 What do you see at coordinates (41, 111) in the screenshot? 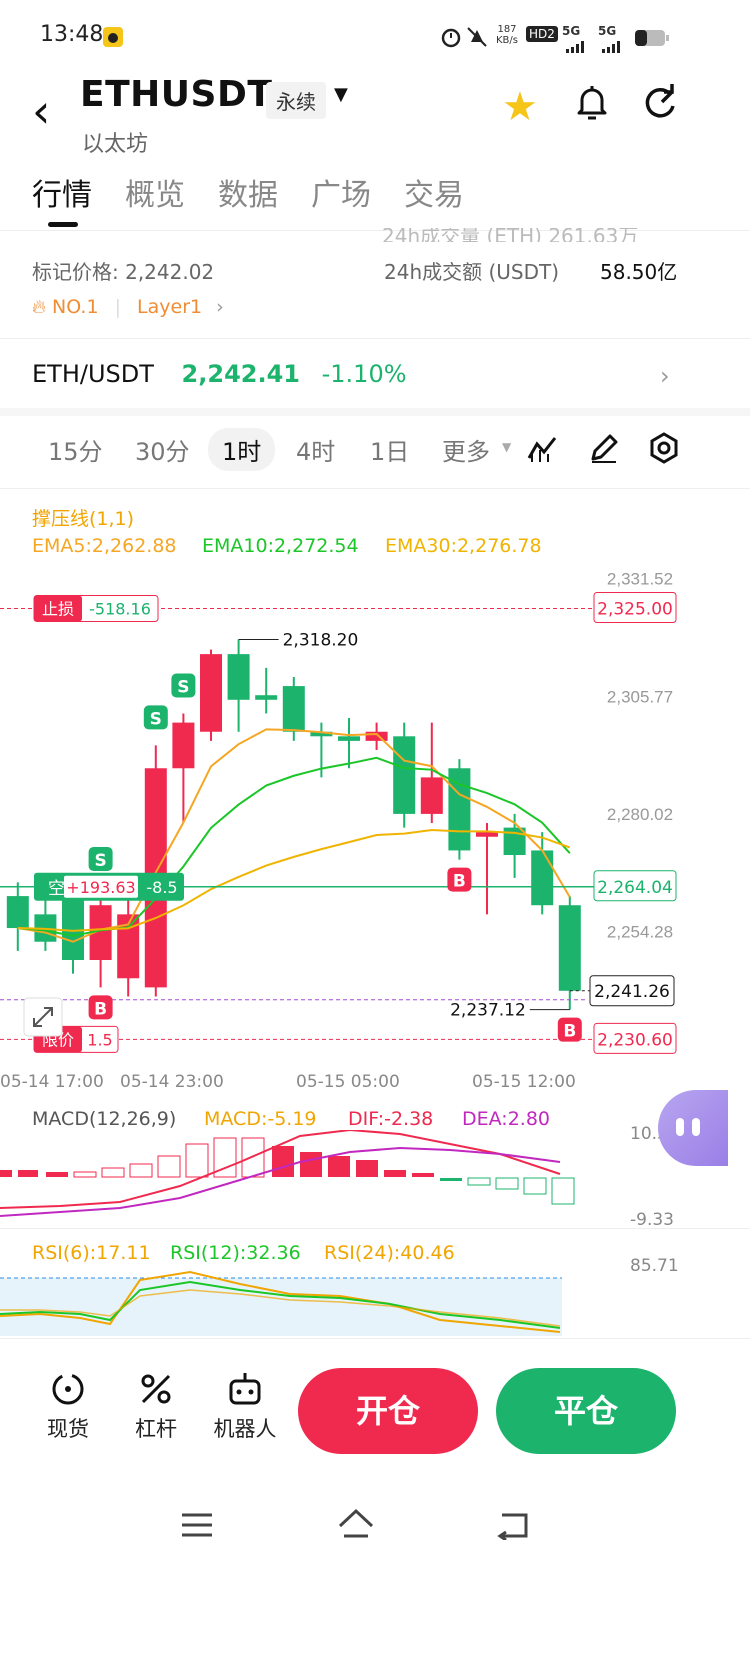
I see `back-button: ‹` at bounding box center [41, 111].